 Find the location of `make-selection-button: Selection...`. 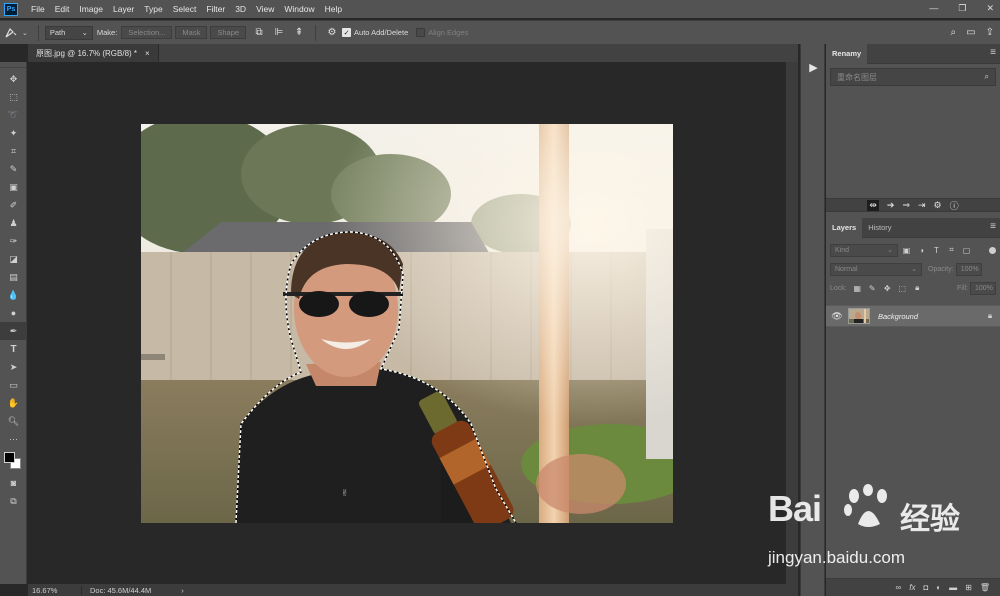

make-selection-button: Selection... is located at coordinates (147, 32).